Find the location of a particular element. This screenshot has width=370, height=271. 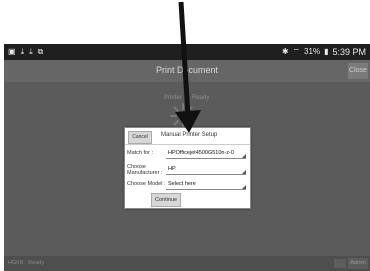

match-for-label: Match for : is located at coordinates (140, 153).